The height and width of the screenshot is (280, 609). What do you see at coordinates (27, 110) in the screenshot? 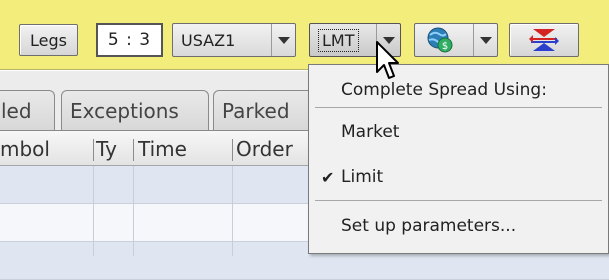
I see `tab-filled: led` at bounding box center [27, 110].